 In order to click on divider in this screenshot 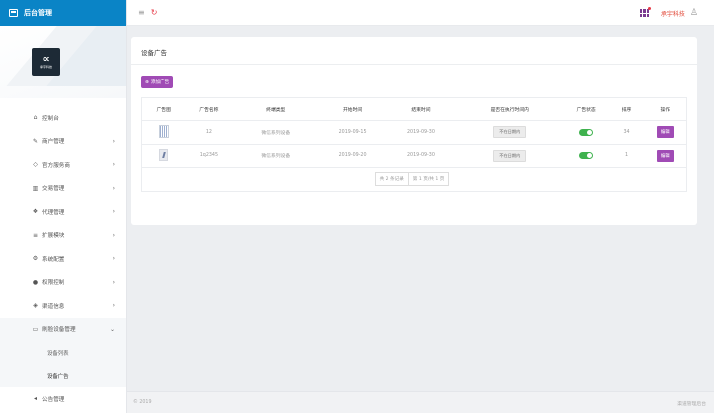, I will do `click(414, 64)`.